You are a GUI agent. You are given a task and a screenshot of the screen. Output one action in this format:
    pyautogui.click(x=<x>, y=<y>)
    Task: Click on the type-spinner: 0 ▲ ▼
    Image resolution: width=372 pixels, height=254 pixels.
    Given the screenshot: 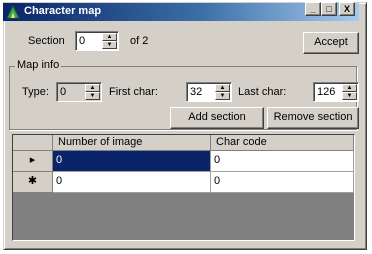 What is the action you would take?
    pyautogui.click(x=79, y=92)
    